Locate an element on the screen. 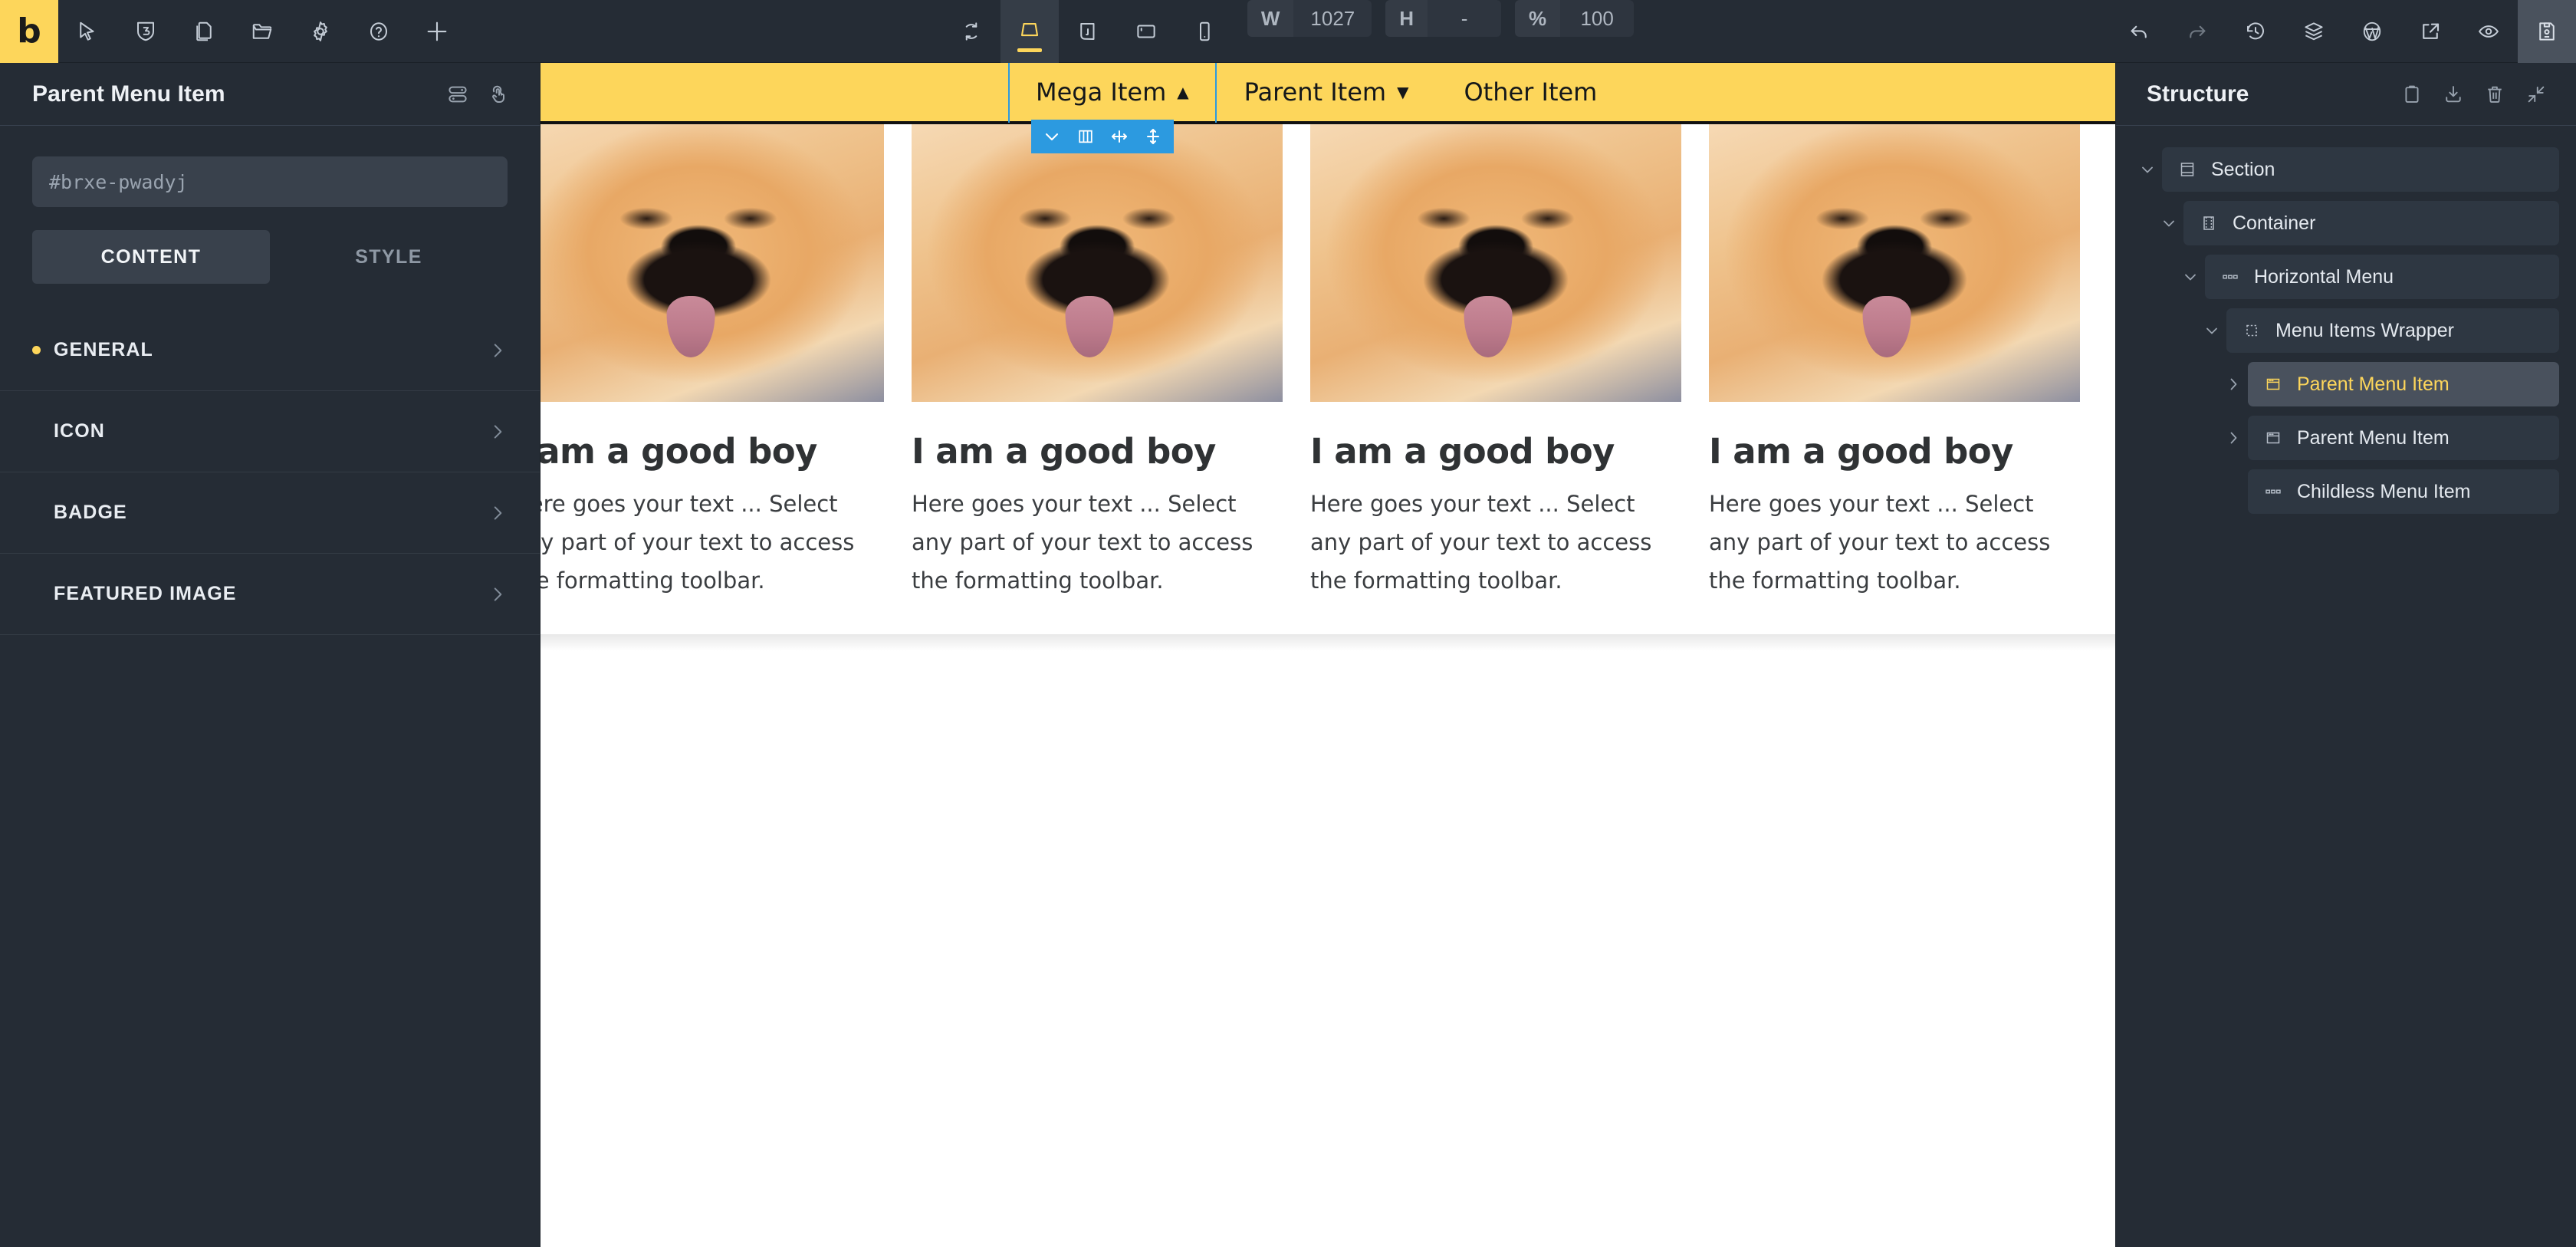 This screenshot has width=2576, height=1247. cursor-select-icon is located at coordinates (88, 32).